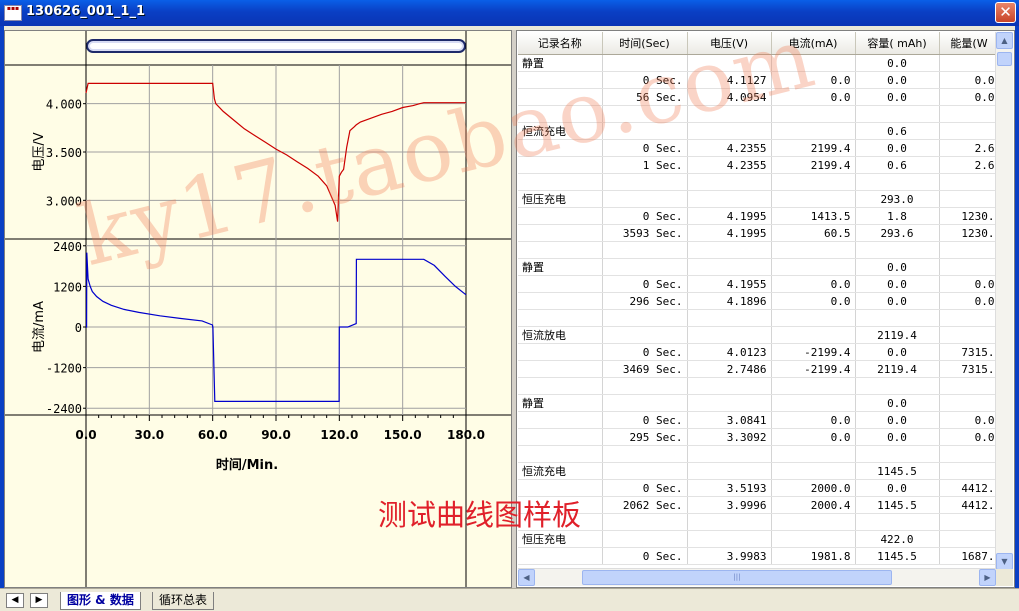  I want to click on window-title: 130626_001_1_1, so click(85, 11).